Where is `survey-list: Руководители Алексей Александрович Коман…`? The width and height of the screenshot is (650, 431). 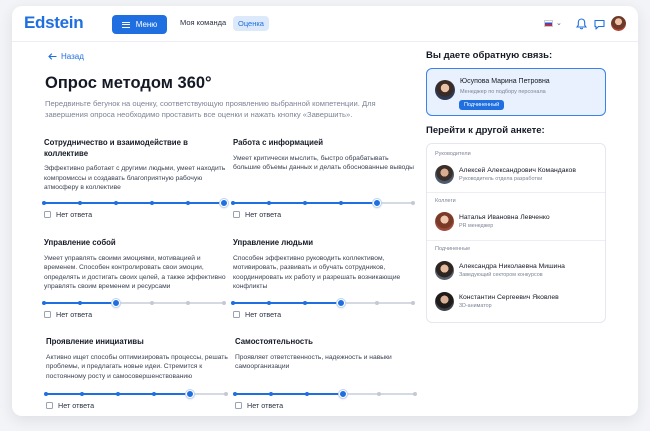
survey-list: Руководители Алексей Александрович Коман… is located at coordinates (516, 233).